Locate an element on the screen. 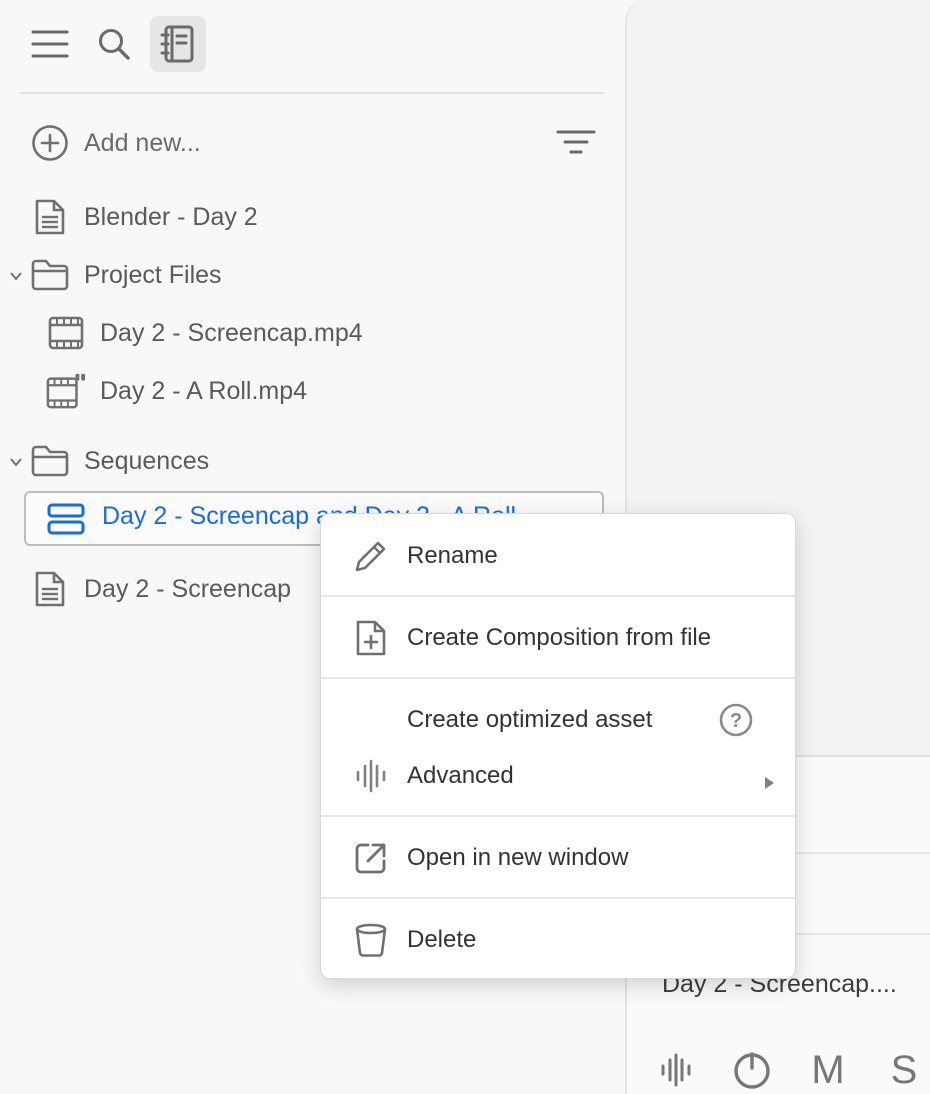 The height and width of the screenshot is (1094, 930). sidebar-item-label: Day 2 - A Roll.mp4 is located at coordinates (204, 390).